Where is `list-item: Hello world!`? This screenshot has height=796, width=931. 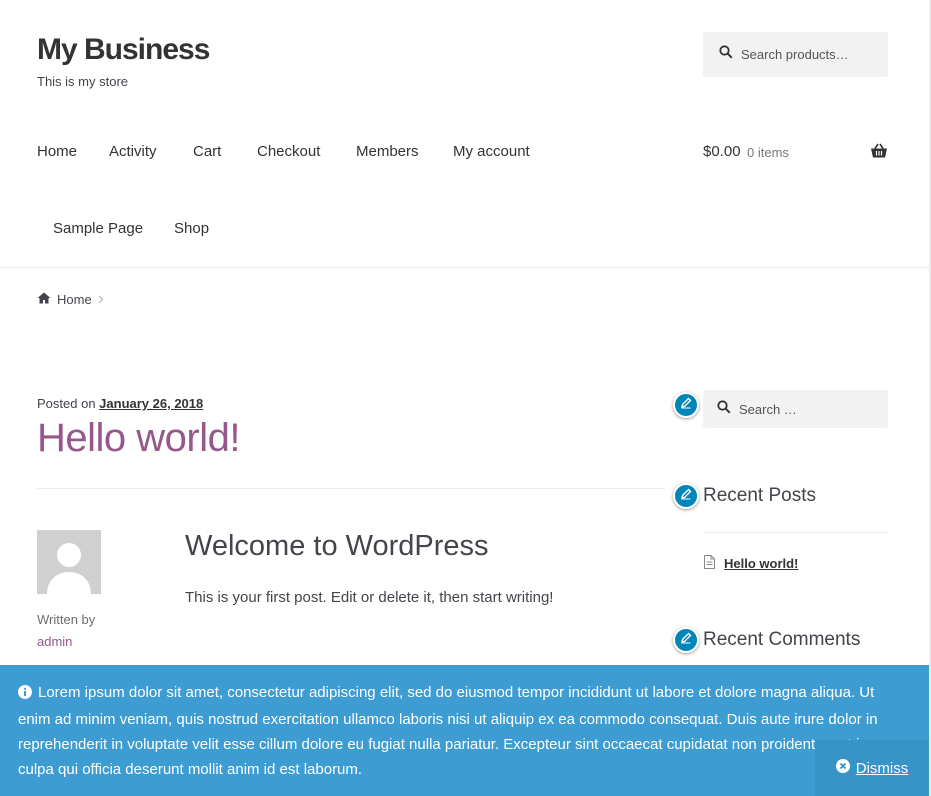
list-item: Hello world! is located at coordinates (750, 563).